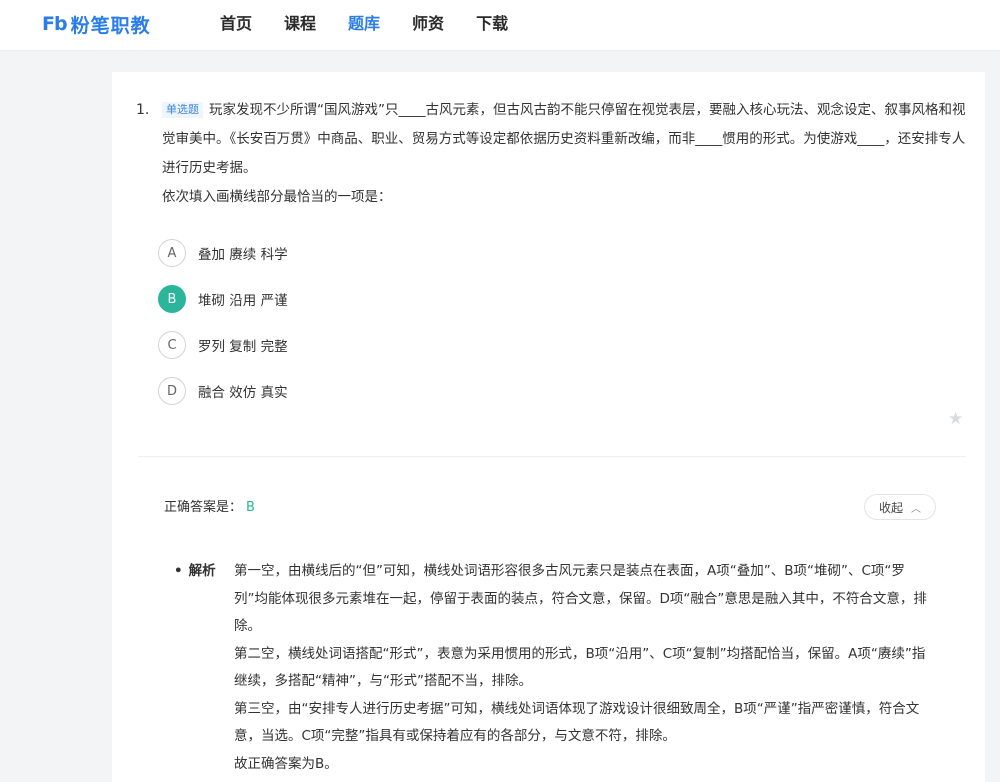  What do you see at coordinates (428, 24) in the screenshot?
I see `nav-item-teachers: 师资` at bounding box center [428, 24].